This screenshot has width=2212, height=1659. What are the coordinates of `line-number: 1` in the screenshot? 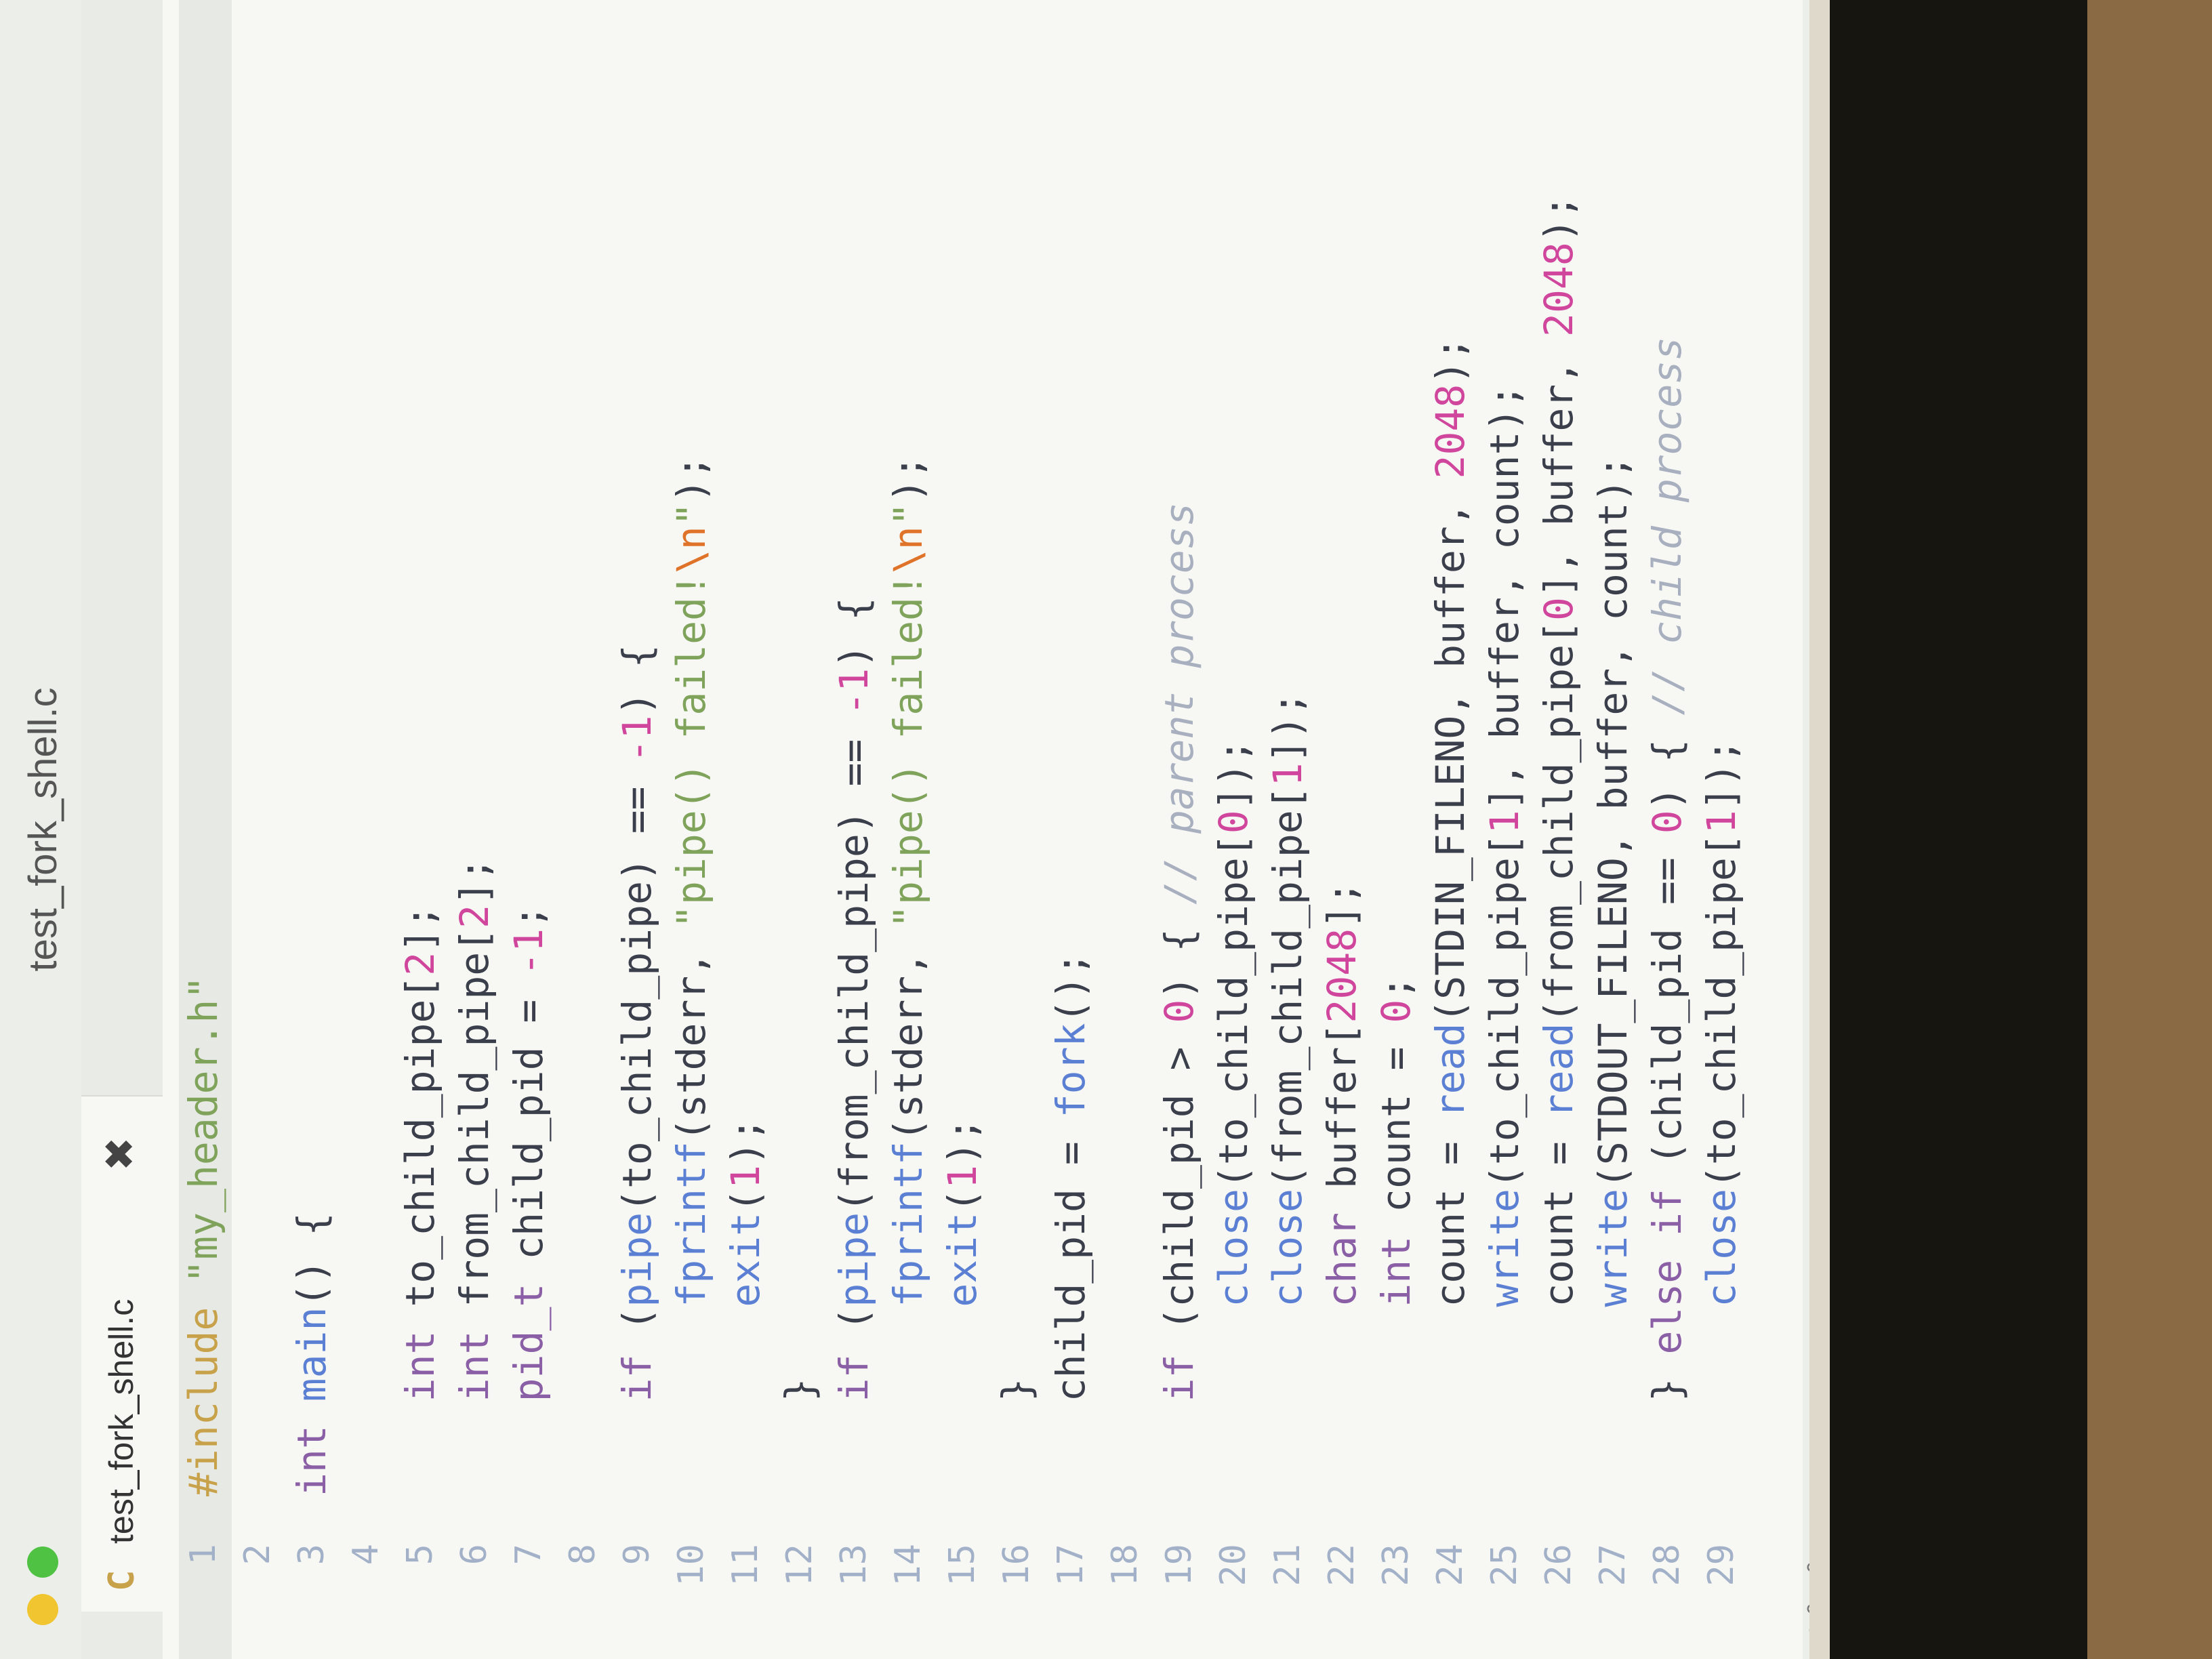 It's located at (203, 1554).